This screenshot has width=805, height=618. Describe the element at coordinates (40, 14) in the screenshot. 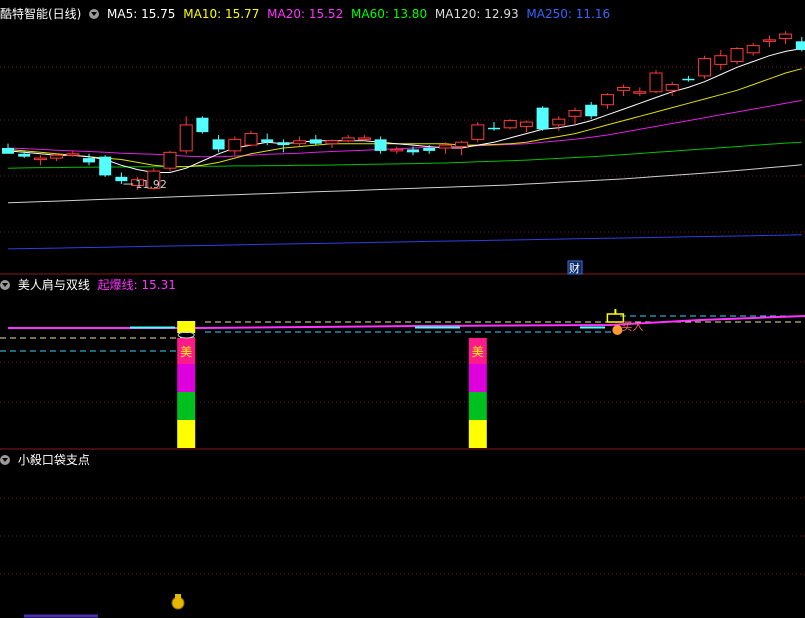

I see `stock-title: 酷特智能(日线)` at that location.